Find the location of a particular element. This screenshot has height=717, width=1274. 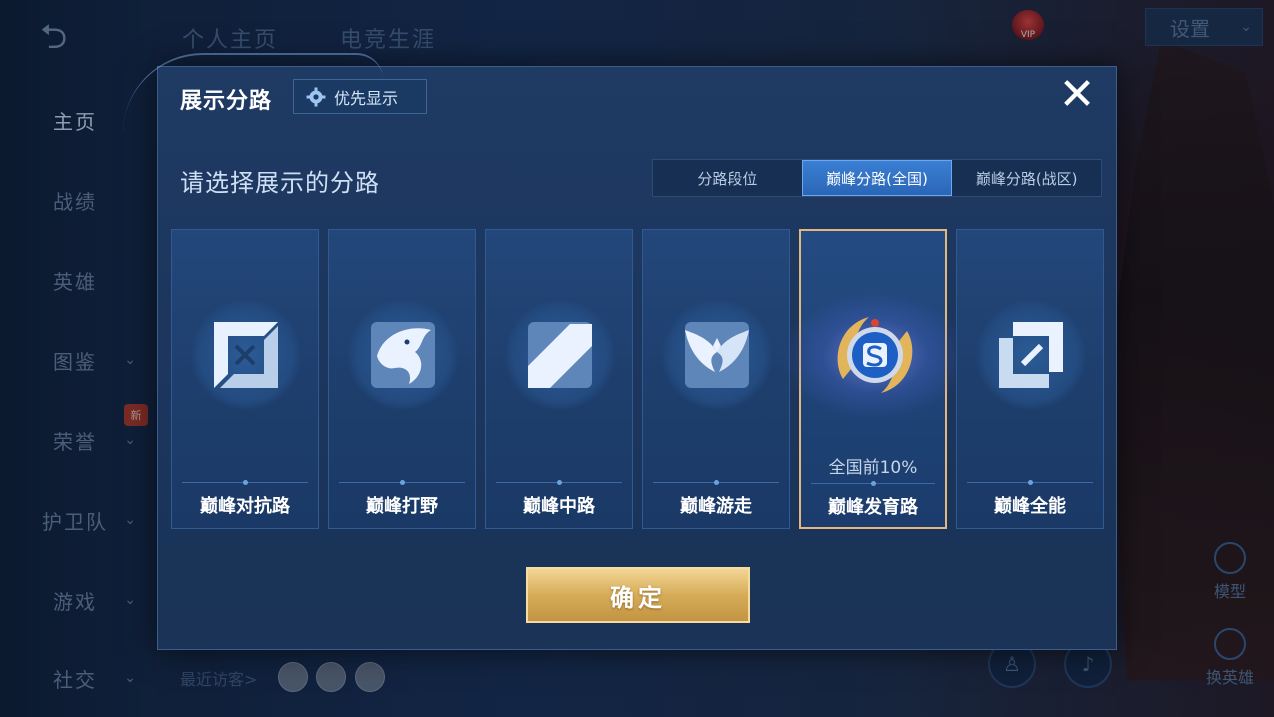

jungle-icon is located at coordinates (403, 355).